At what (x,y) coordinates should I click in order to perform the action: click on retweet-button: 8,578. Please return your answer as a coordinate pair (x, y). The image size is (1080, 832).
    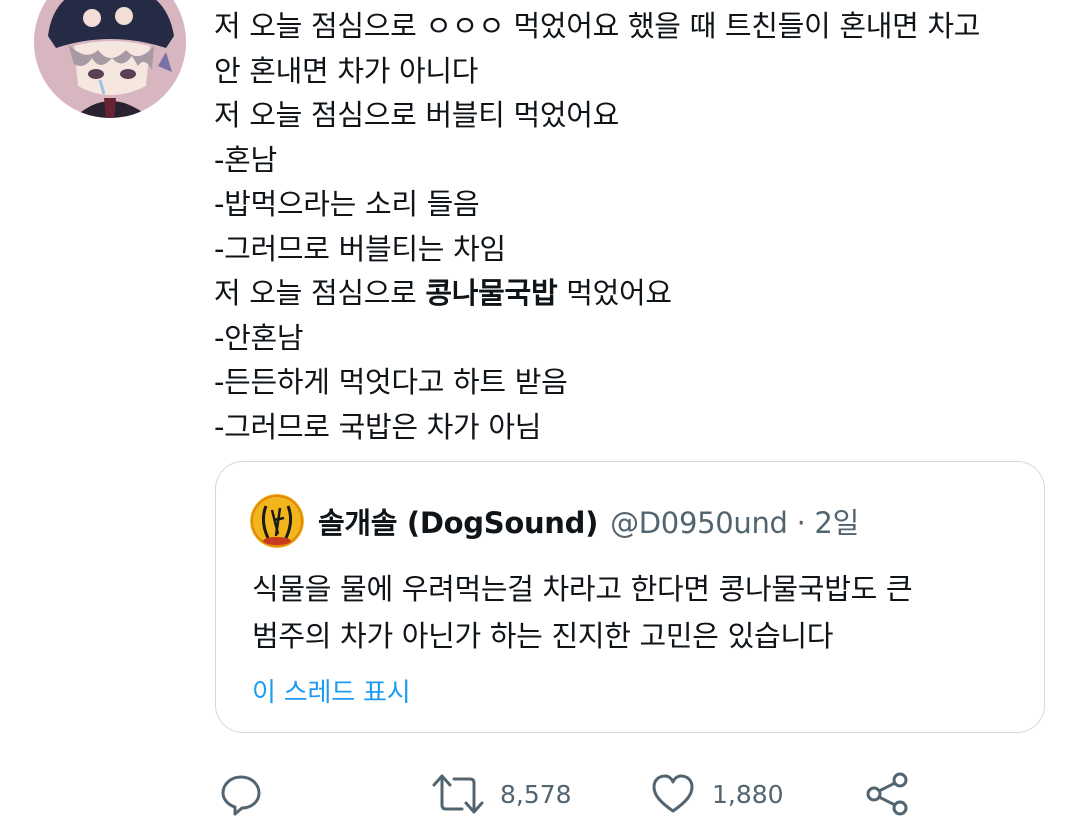
    Looking at the image, I should click on (502, 794).